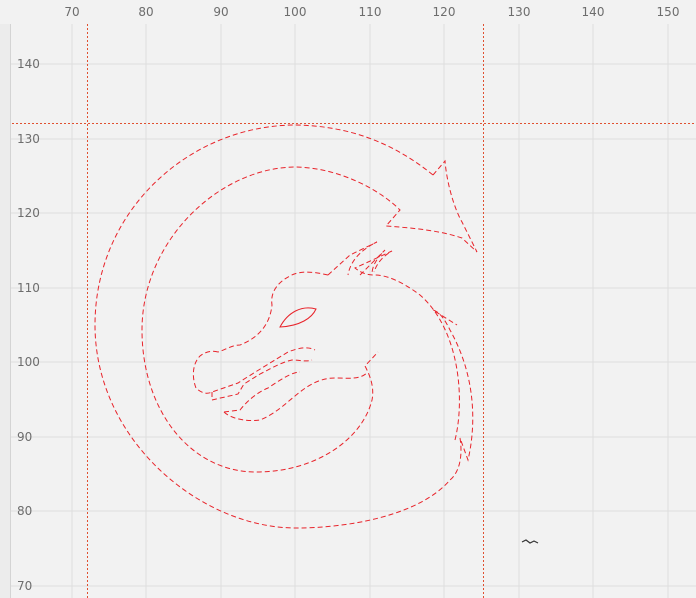 This screenshot has width=696, height=598. What do you see at coordinates (254, 370) in the screenshot?
I see `snout` at bounding box center [254, 370].